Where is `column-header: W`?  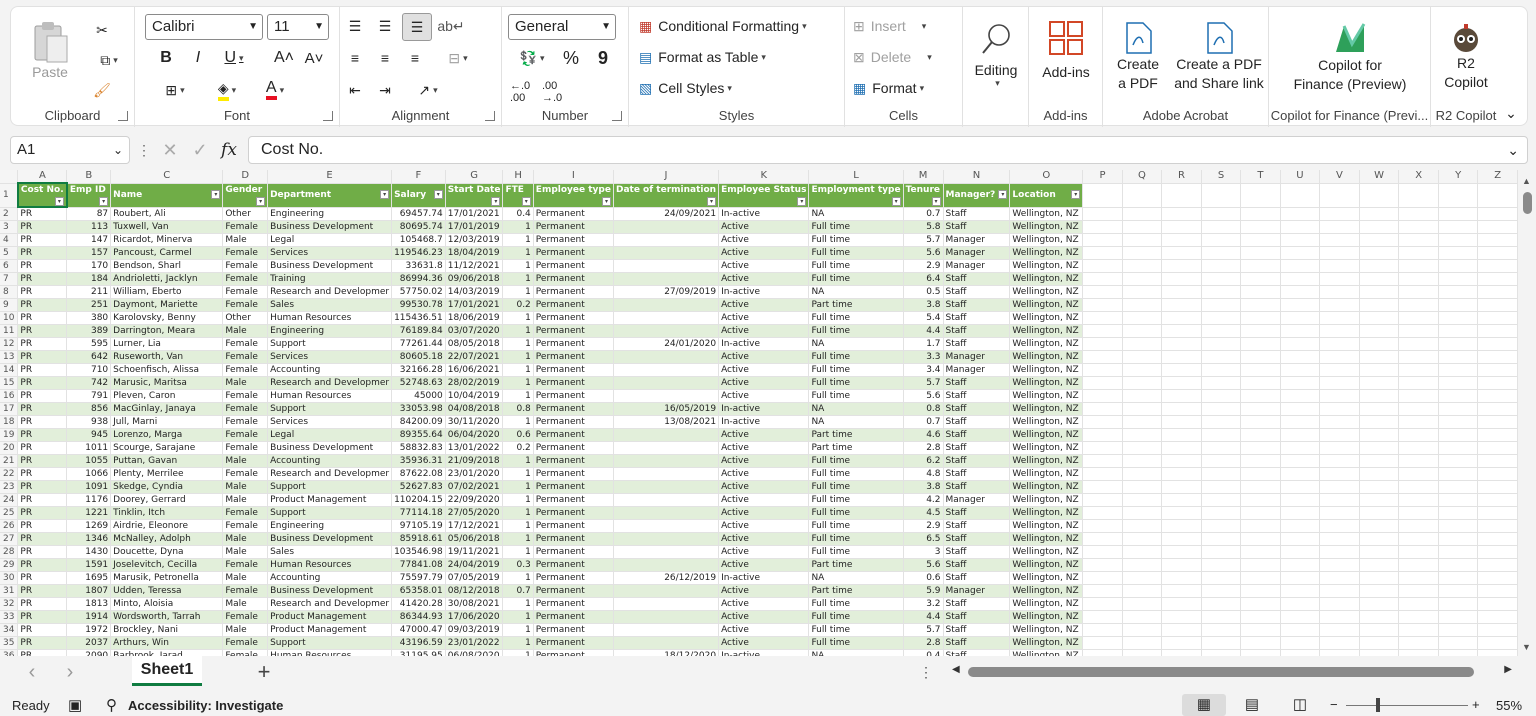 column-header: W is located at coordinates (1379, 177).